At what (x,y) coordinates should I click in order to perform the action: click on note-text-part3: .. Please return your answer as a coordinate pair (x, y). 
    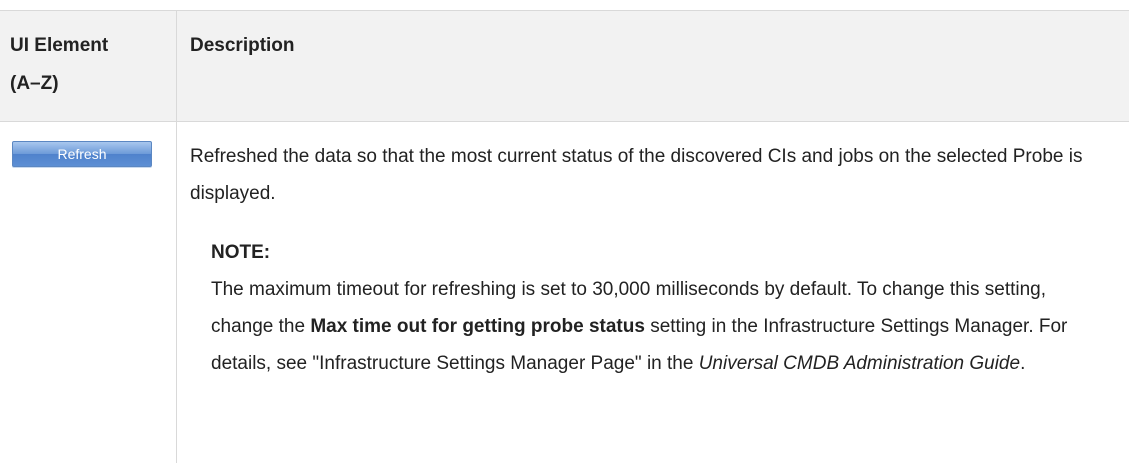
    Looking at the image, I should click on (1023, 363).